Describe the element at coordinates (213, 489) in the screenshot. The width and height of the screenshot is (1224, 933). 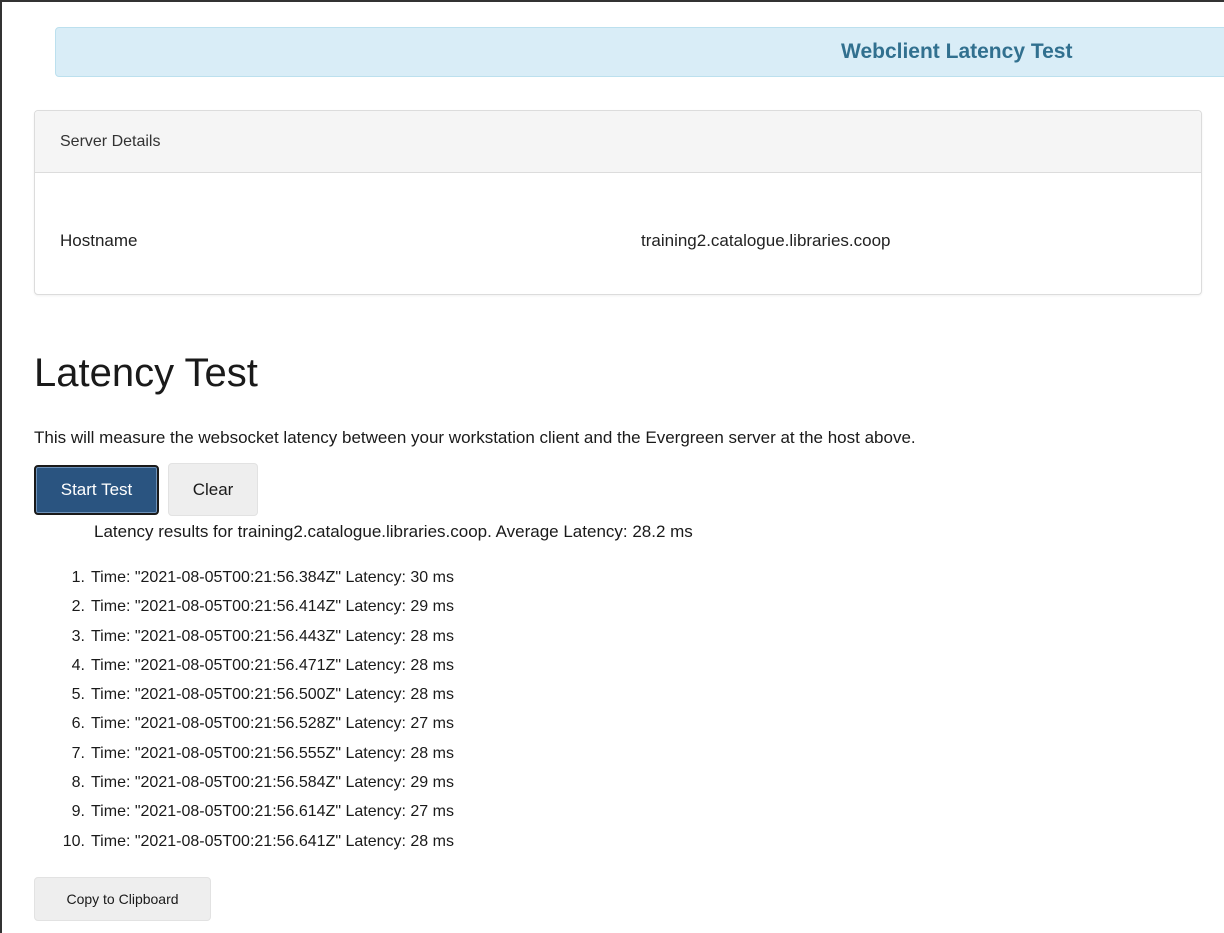
I see `clear-button: Clear` at that location.